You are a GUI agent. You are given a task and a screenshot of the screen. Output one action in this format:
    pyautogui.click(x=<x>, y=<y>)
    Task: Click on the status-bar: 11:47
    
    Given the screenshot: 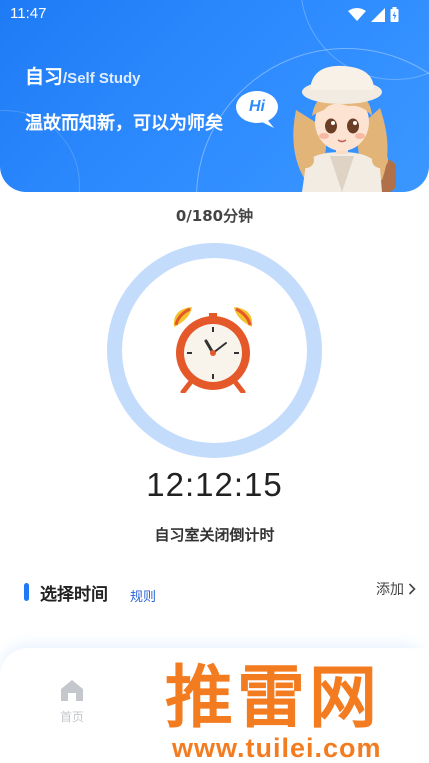 What is the action you would take?
    pyautogui.click(x=214, y=14)
    